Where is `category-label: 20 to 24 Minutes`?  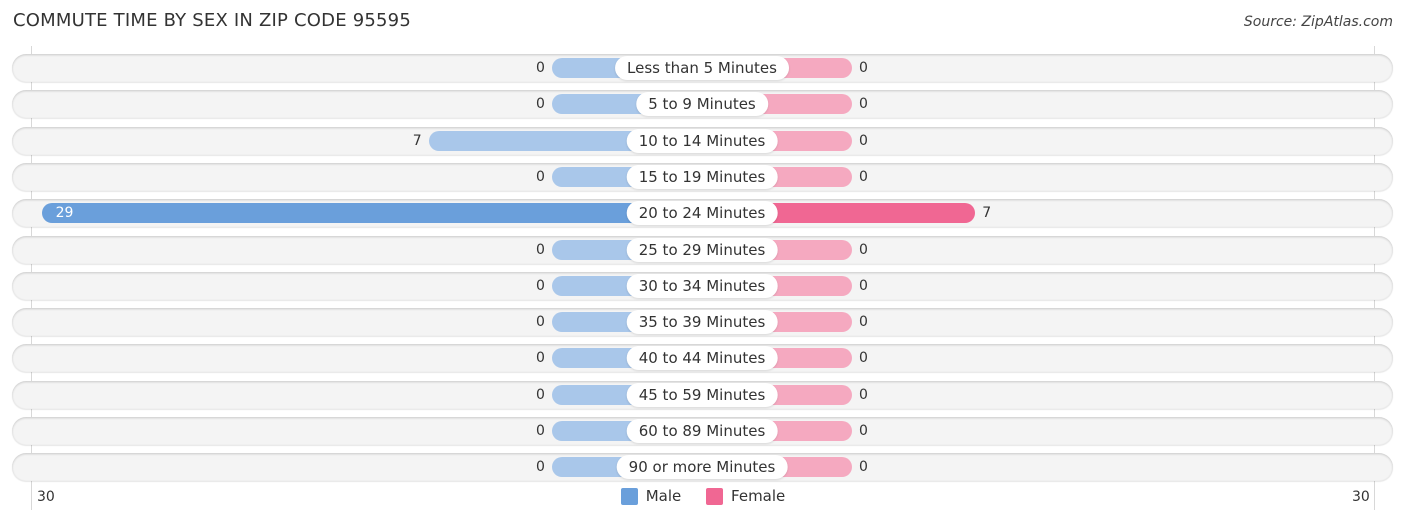
category-label: 20 to 24 Minutes is located at coordinates (702, 213).